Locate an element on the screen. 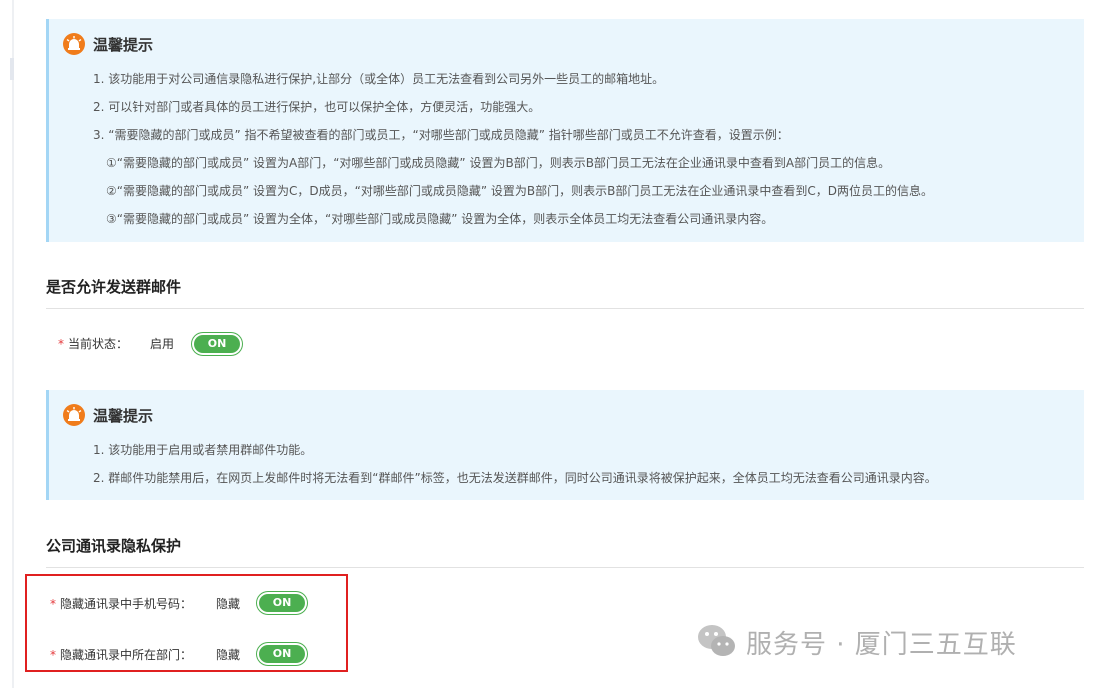 This screenshot has height=688, width=1097. watermark: 服务号 · 厦门三五互联 is located at coordinates (856, 642).